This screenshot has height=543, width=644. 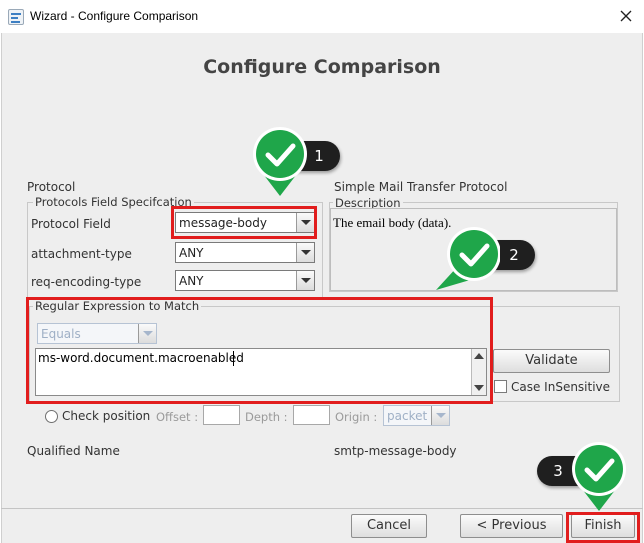 What do you see at coordinates (86, 282) in the screenshot?
I see `req-encoding-type-label: req-encoding-type` at bounding box center [86, 282].